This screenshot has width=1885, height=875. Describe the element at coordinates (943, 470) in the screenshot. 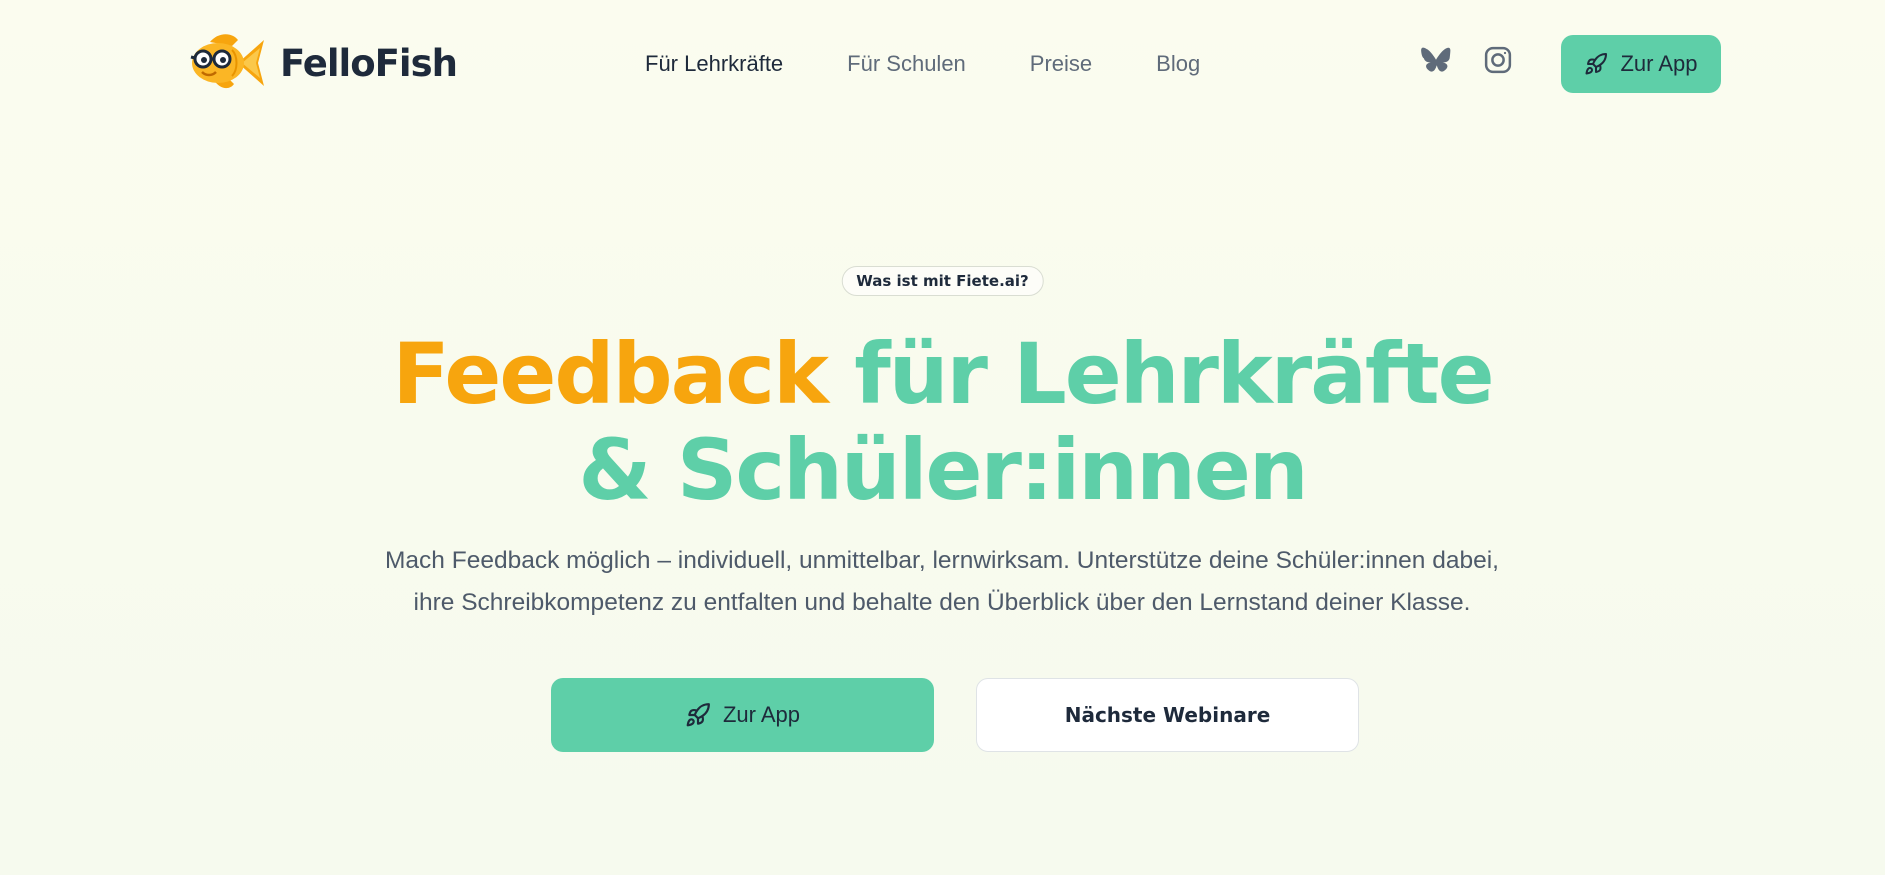

I see `headline-line2: & Schüler:innen` at that location.